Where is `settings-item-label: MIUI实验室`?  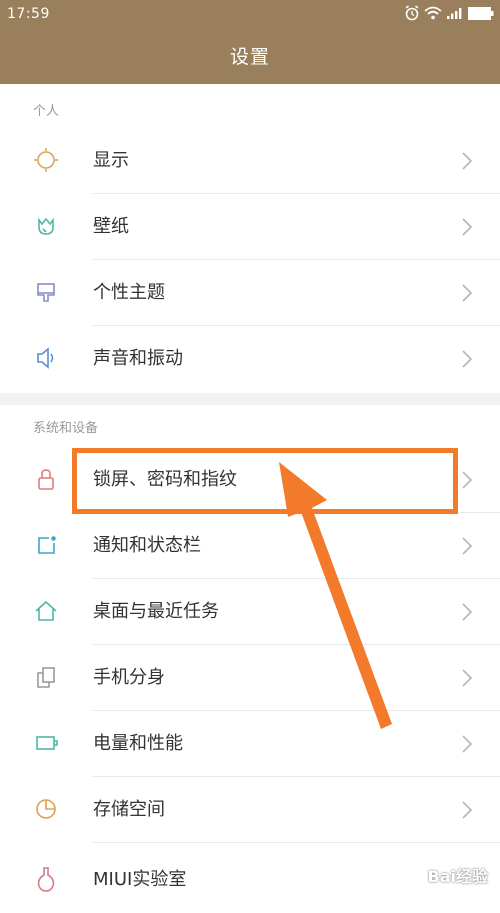
settings-item-label: MIUI实验室 is located at coordinates (140, 879).